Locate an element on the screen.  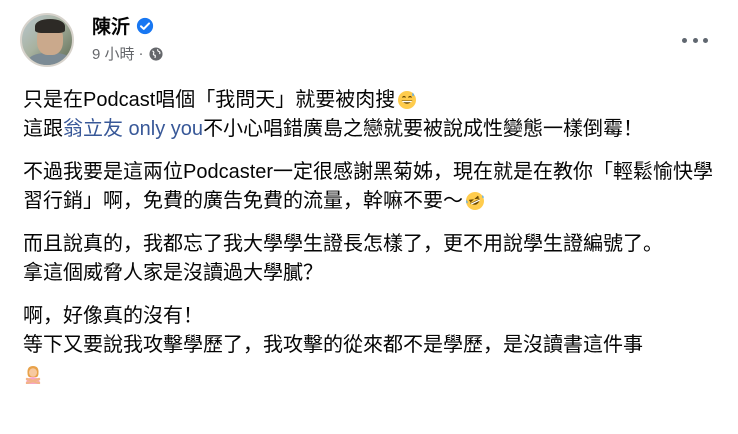
avatar-shirt is located at coordinates (50, 59).